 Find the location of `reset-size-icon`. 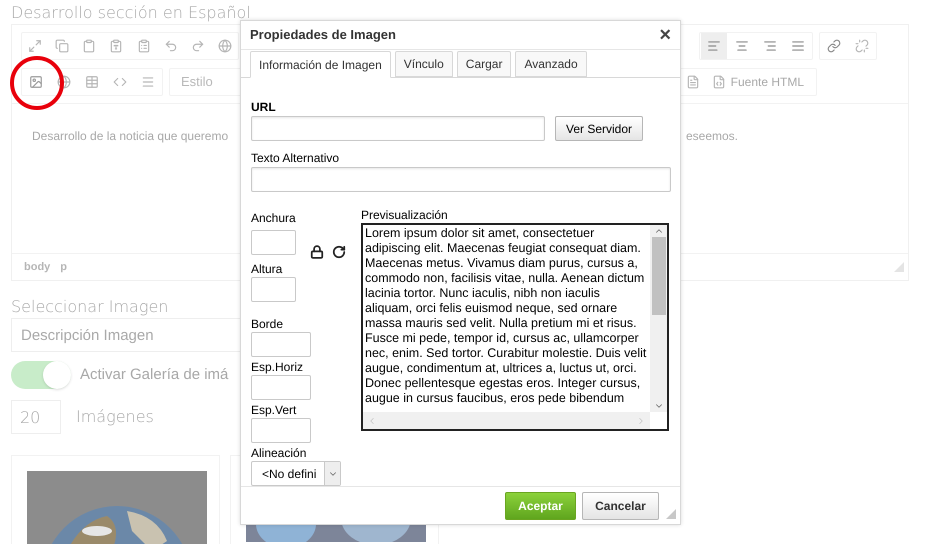

reset-size-icon is located at coordinates (339, 252).